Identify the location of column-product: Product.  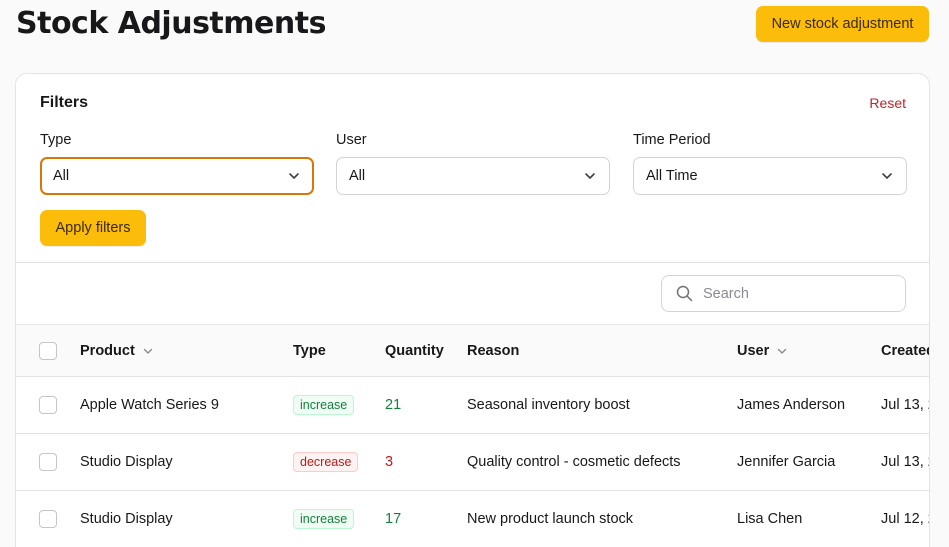
(117, 350).